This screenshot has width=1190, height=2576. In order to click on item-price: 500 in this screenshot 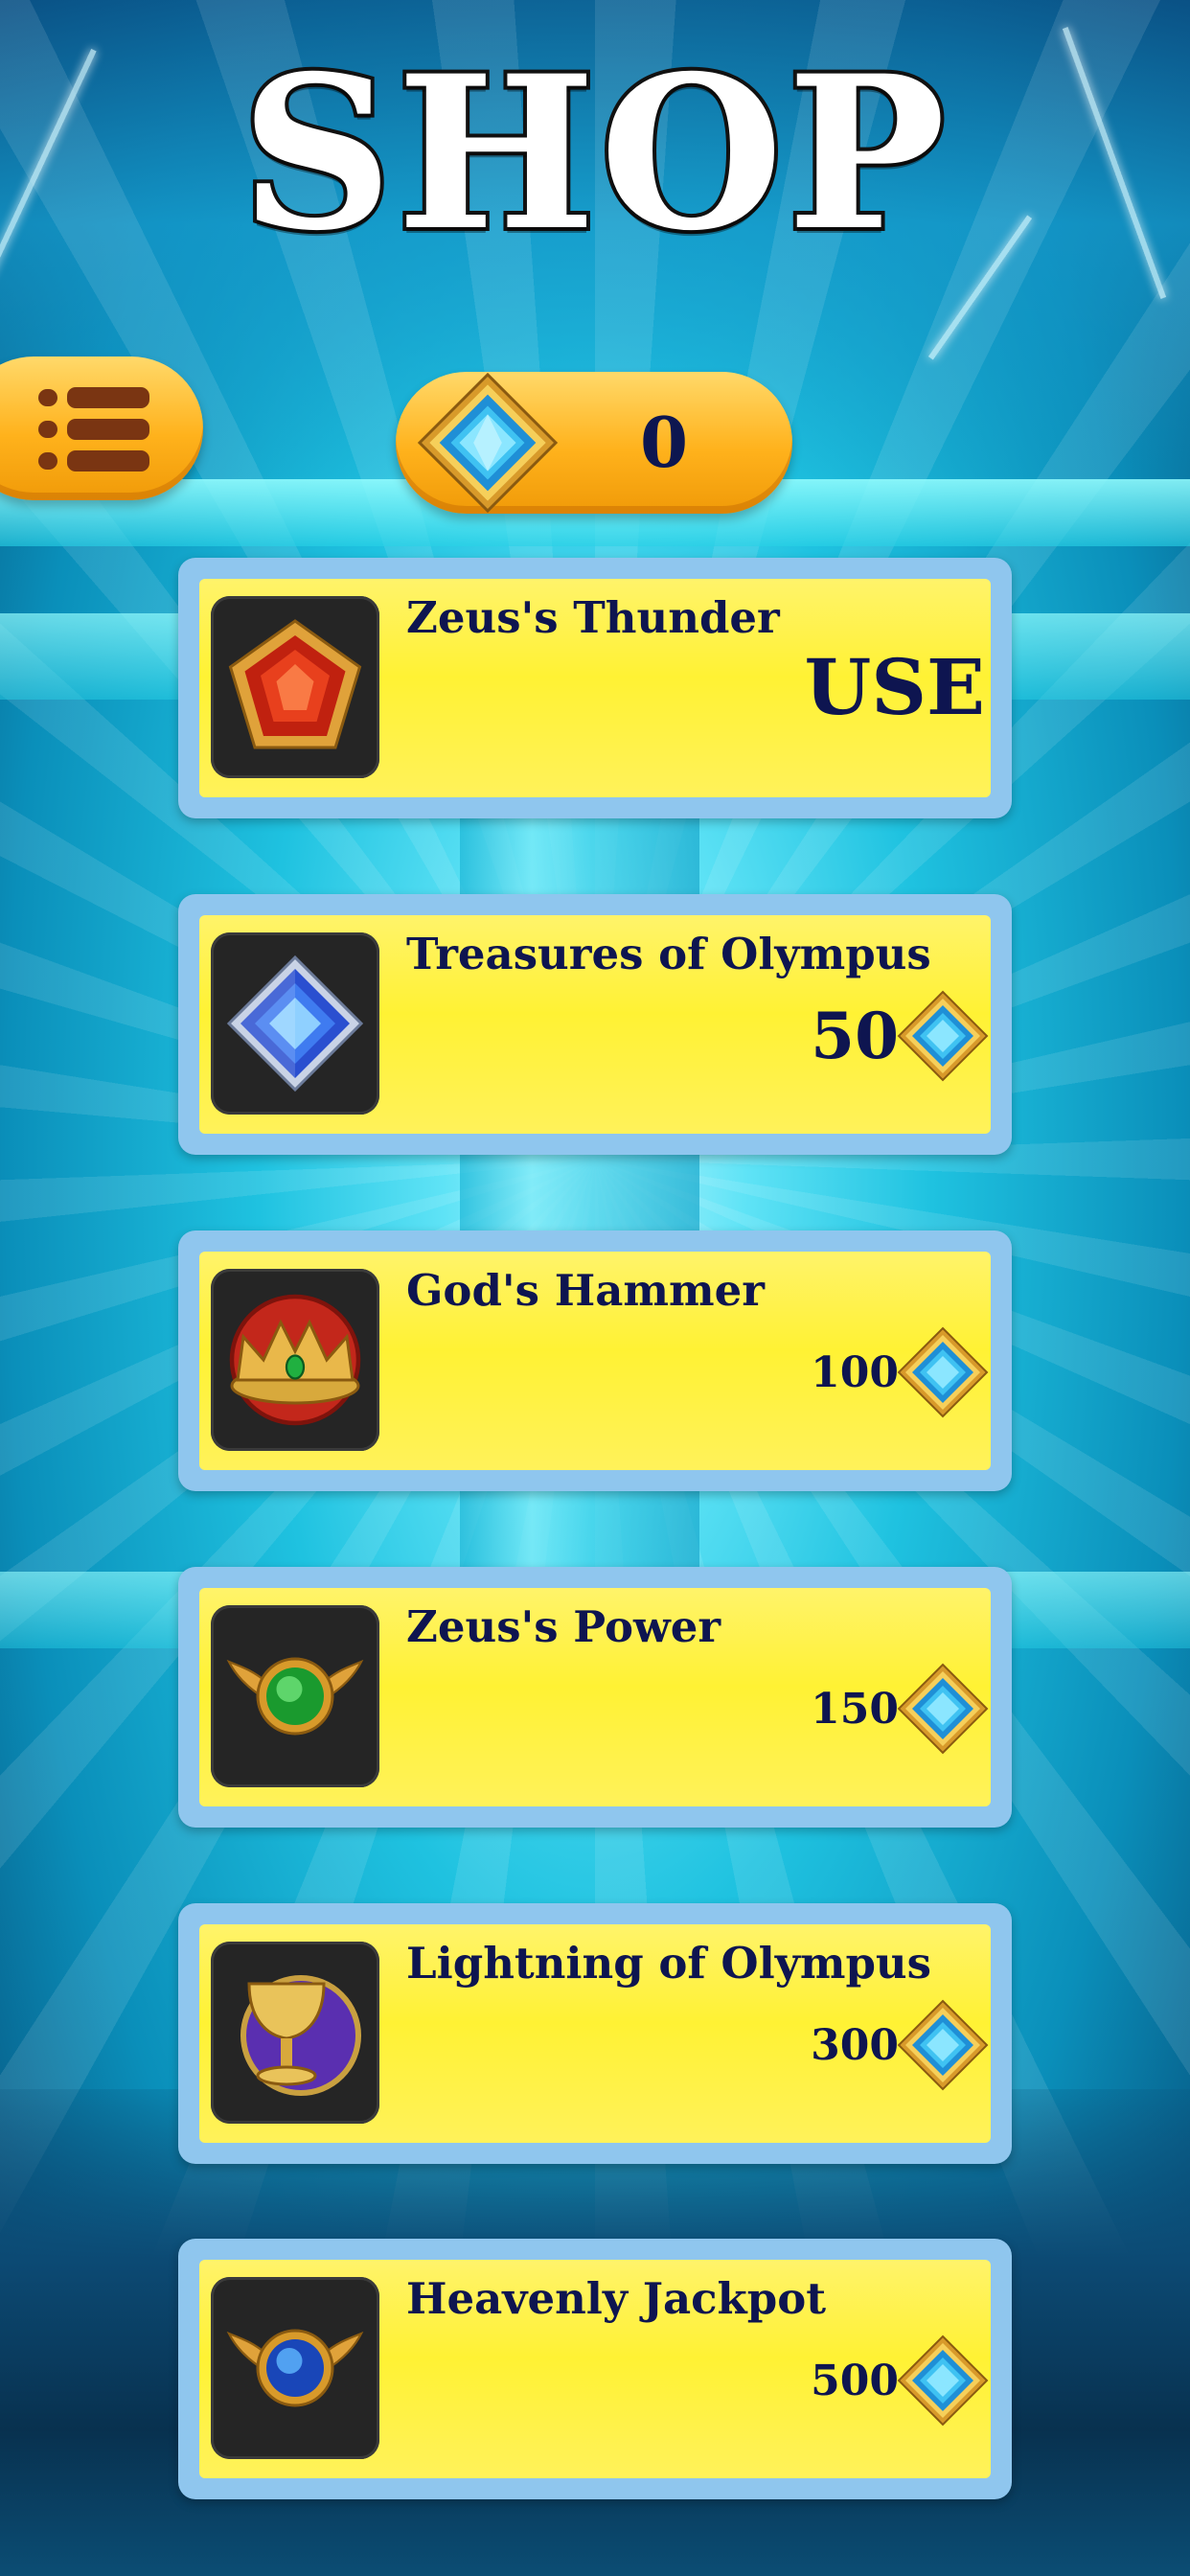, I will do `click(901, 2380)`.